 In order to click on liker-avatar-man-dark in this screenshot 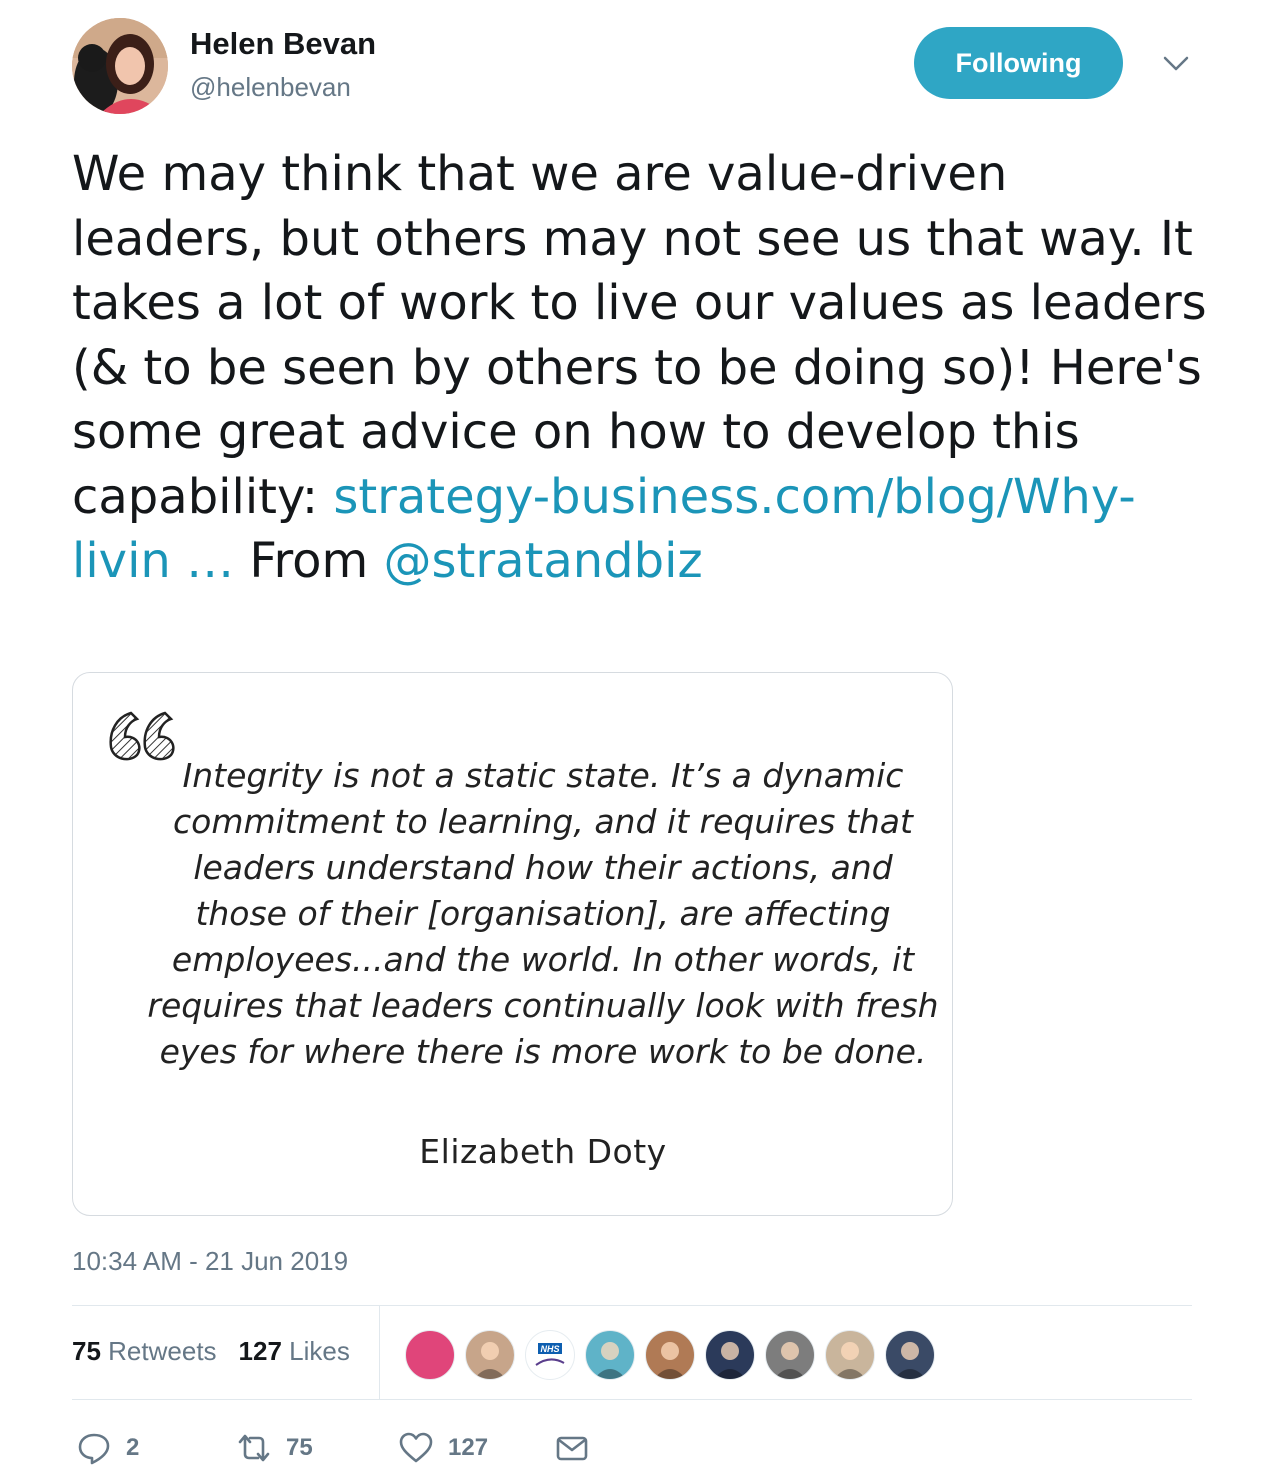, I will do `click(910, 1355)`.